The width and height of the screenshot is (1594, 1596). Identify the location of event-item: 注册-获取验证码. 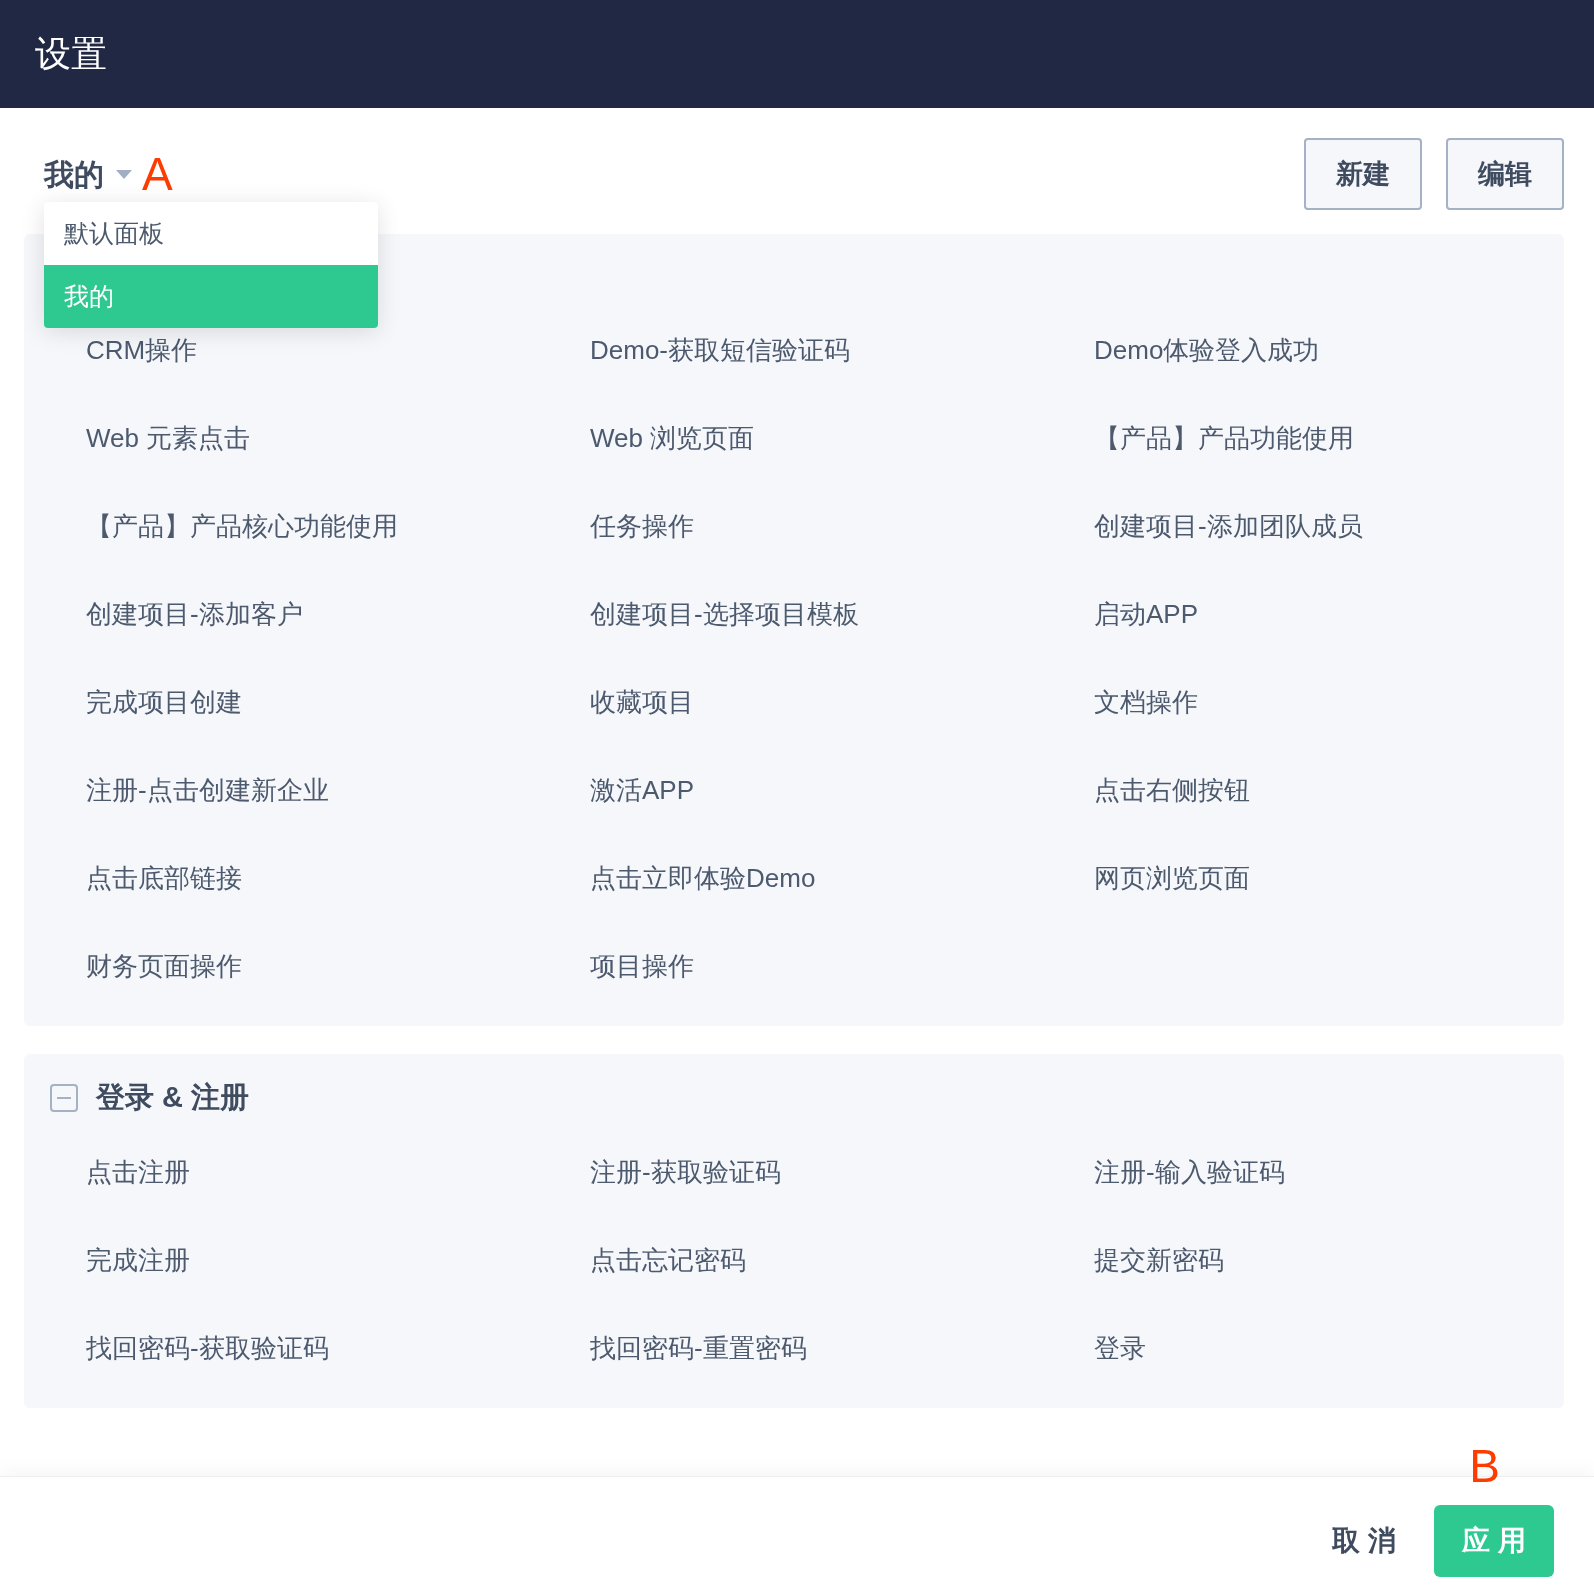
(685, 1172).